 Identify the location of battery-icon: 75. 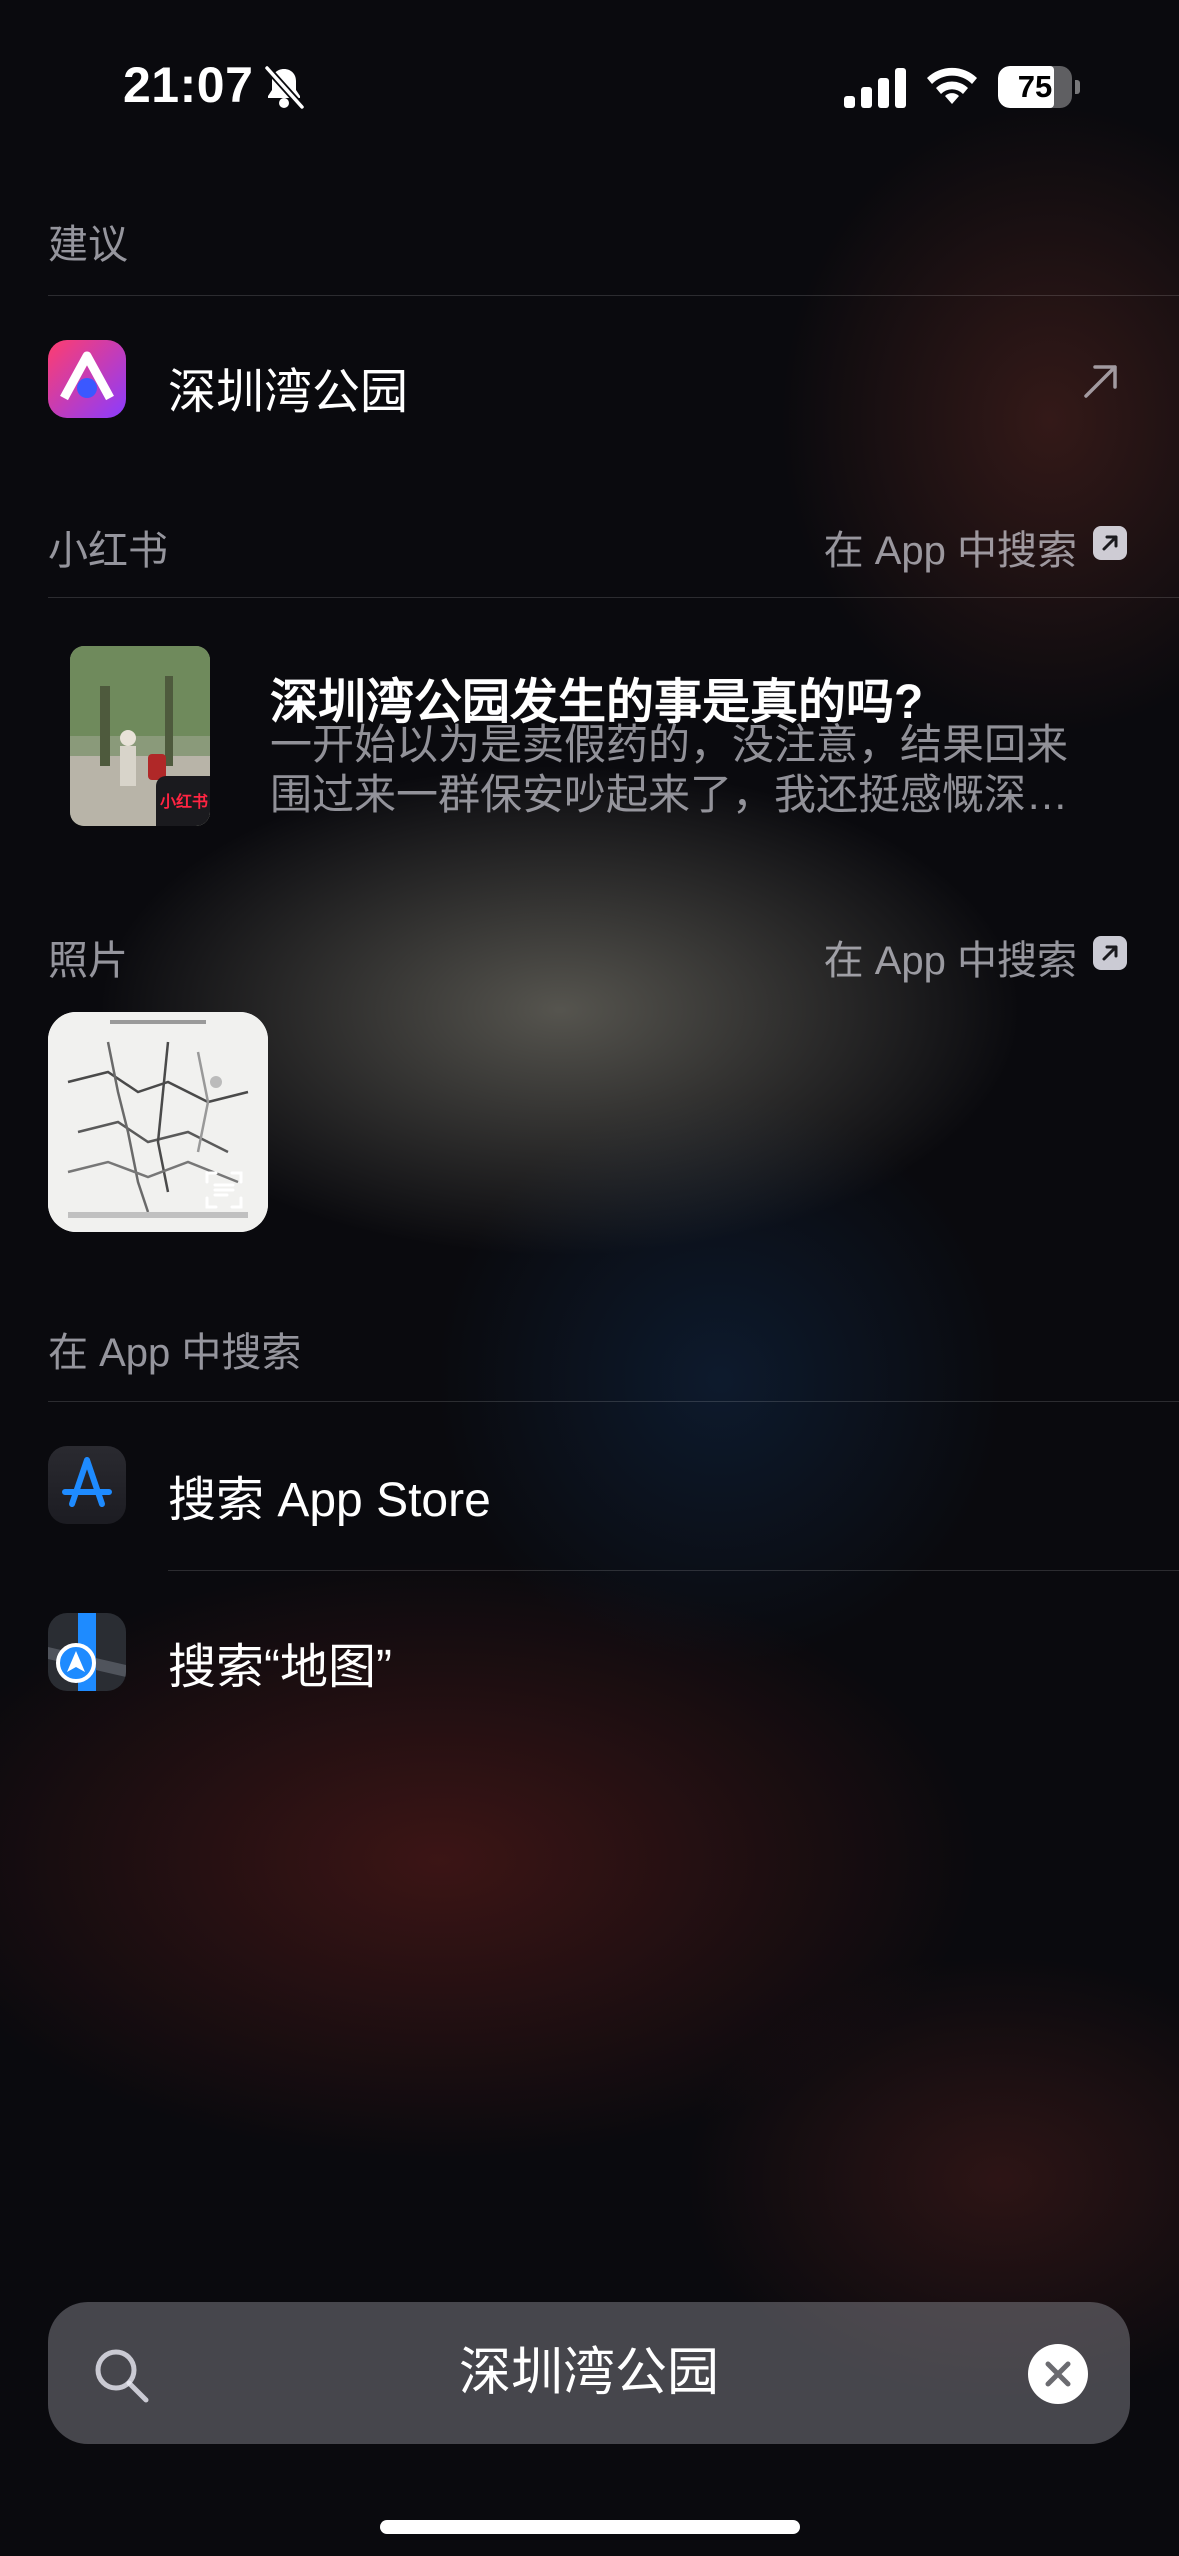
(1039, 87).